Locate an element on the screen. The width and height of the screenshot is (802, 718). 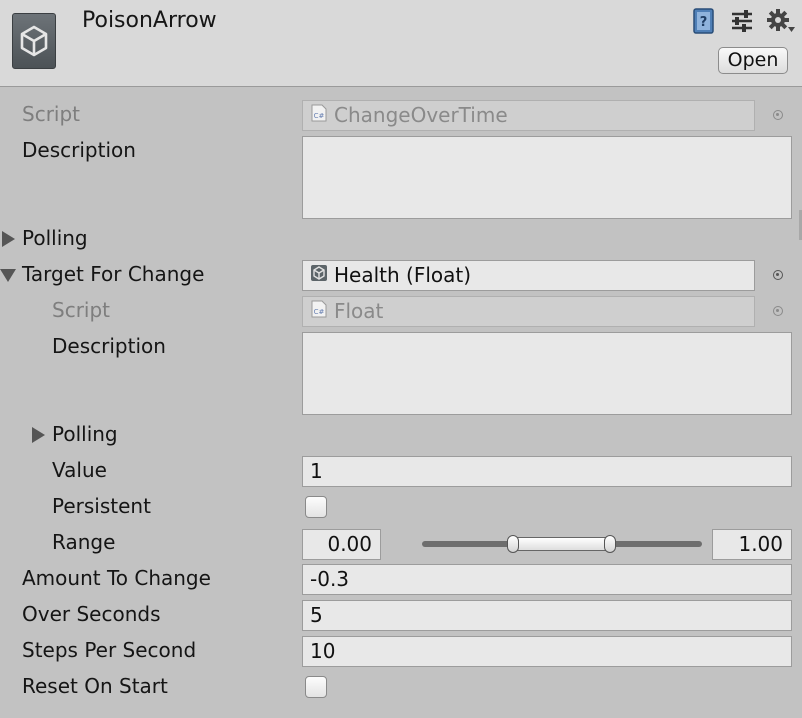
persistent-checkbox is located at coordinates (316, 507).